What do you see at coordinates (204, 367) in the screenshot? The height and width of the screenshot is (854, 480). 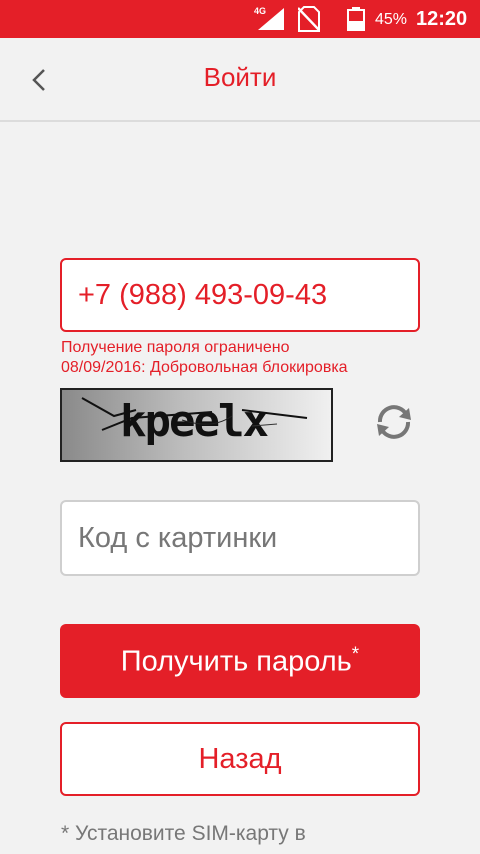 I see `error-line-block: 08/09/2016: Добровольная блокировка` at bounding box center [204, 367].